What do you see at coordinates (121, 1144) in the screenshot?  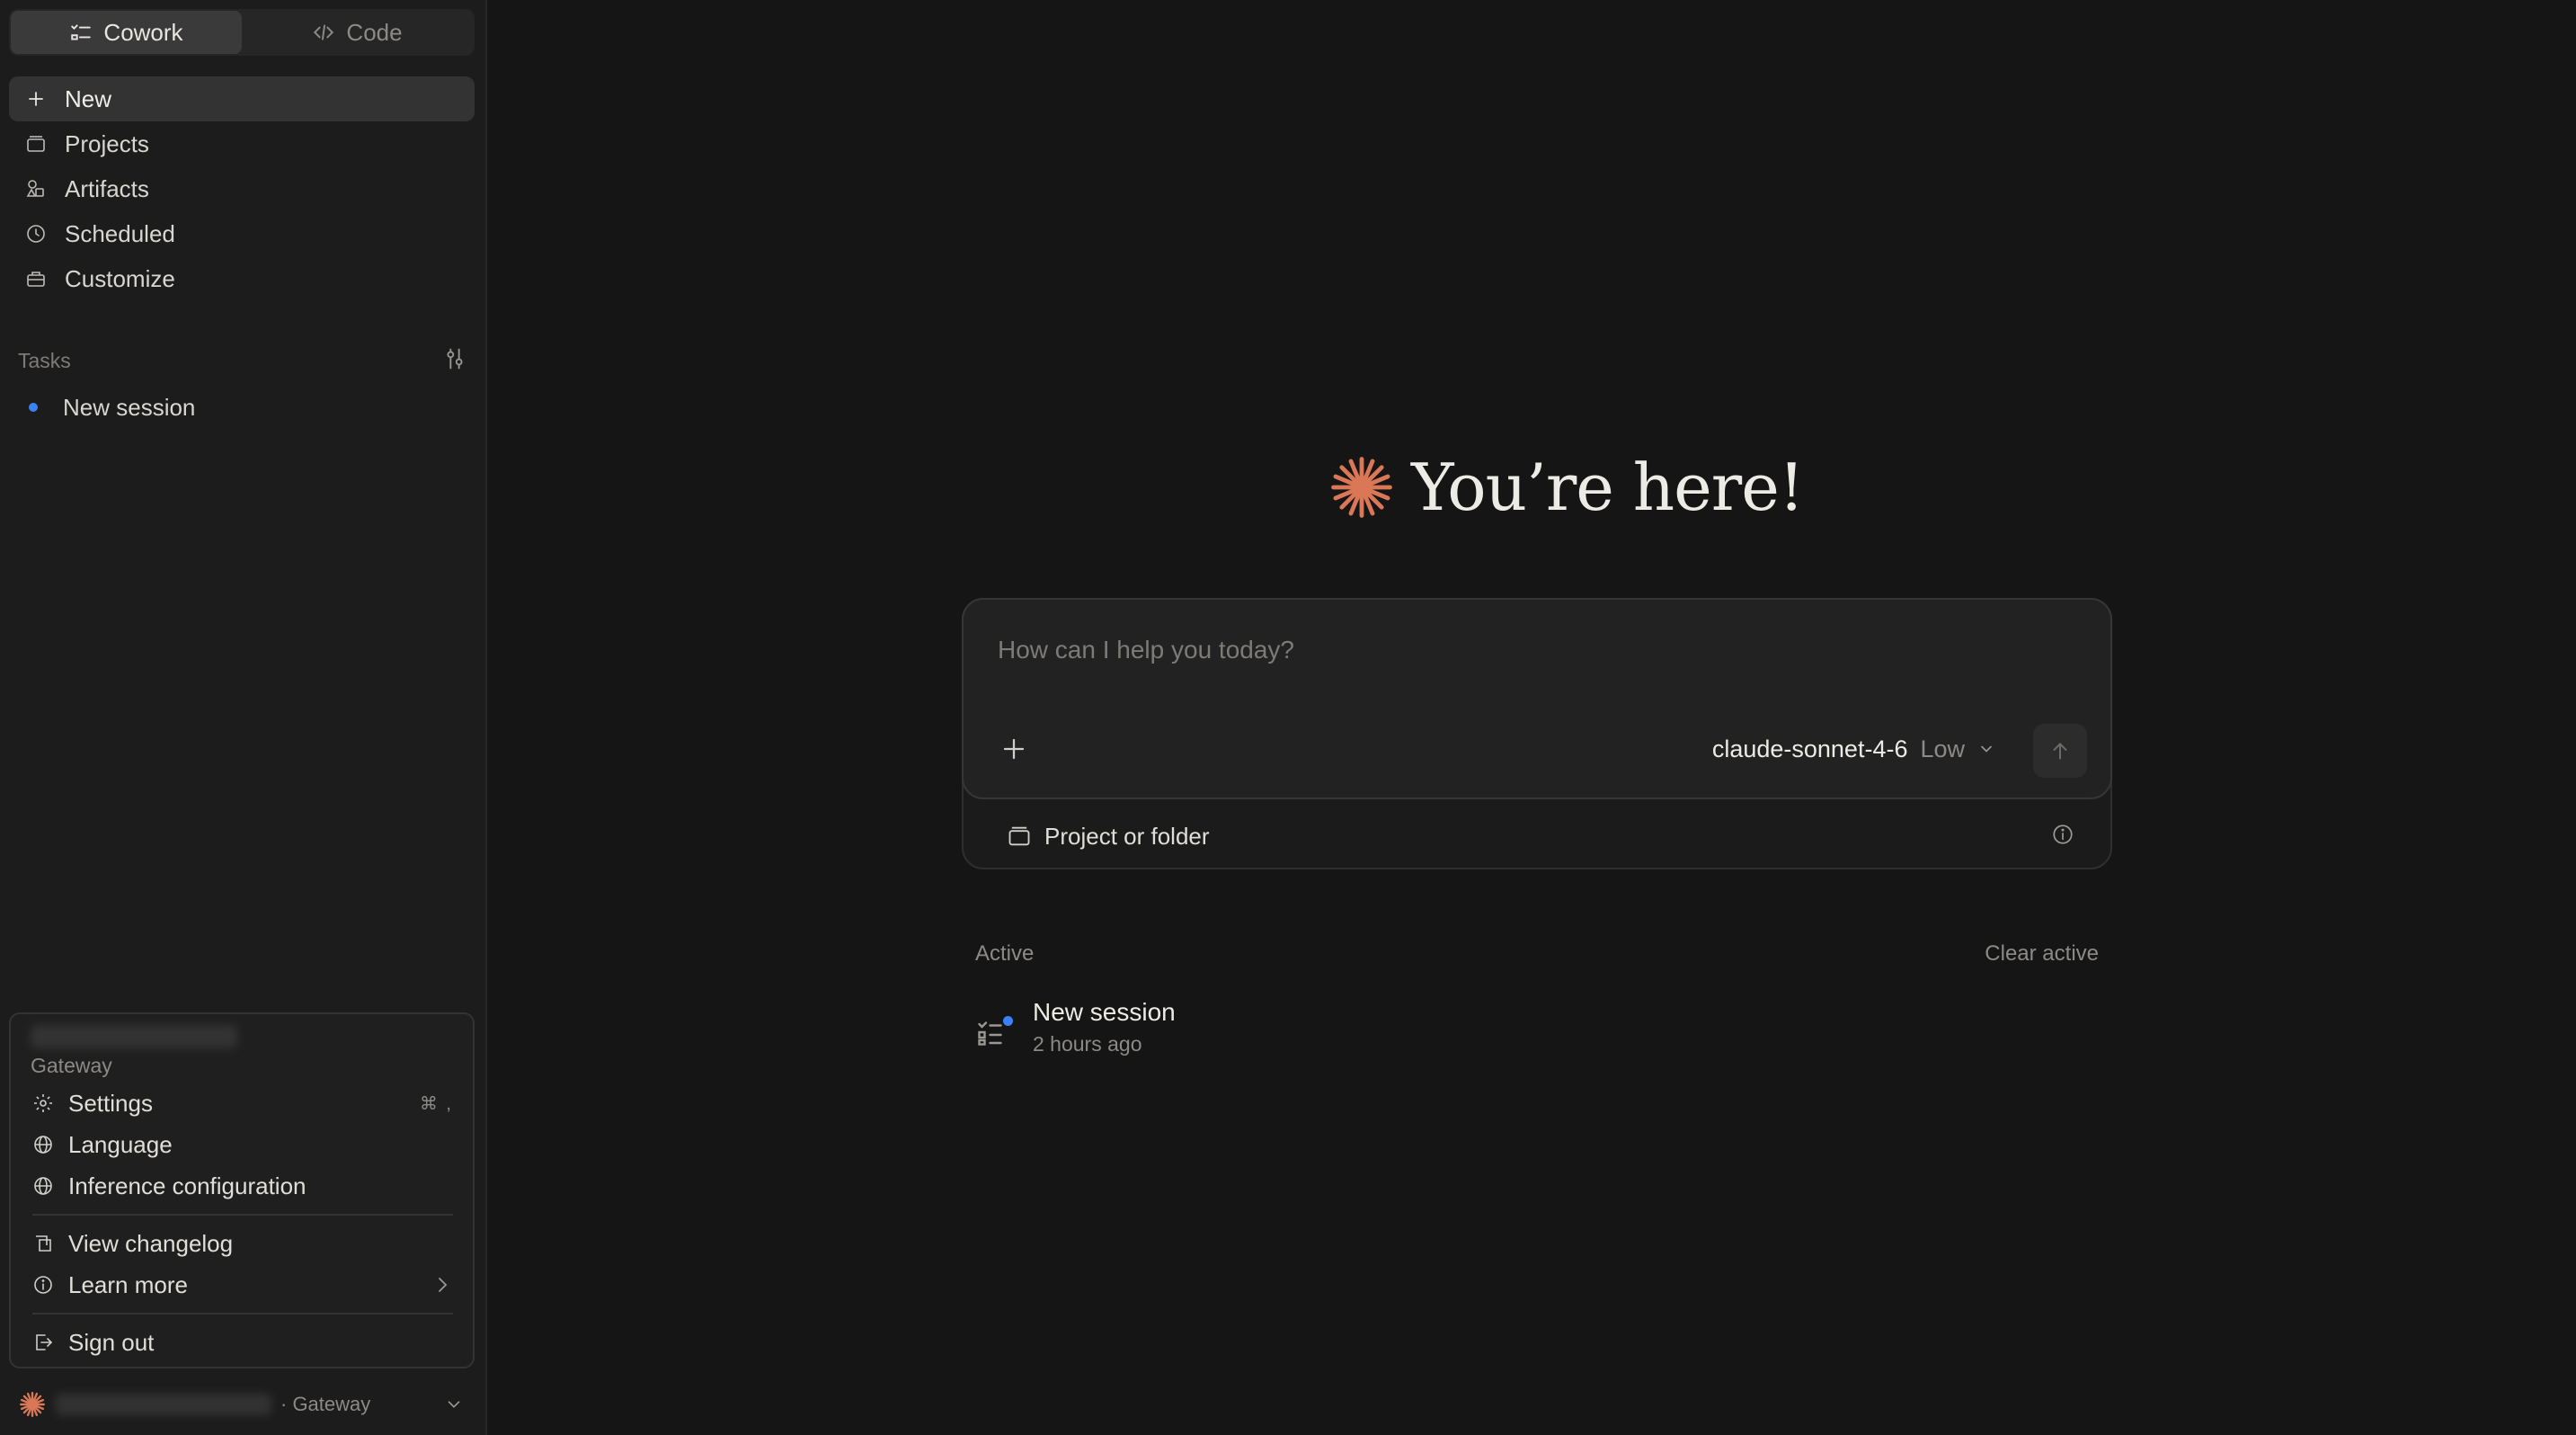 I see `menu-item-label: Language` at bounding box center [121, 1144].